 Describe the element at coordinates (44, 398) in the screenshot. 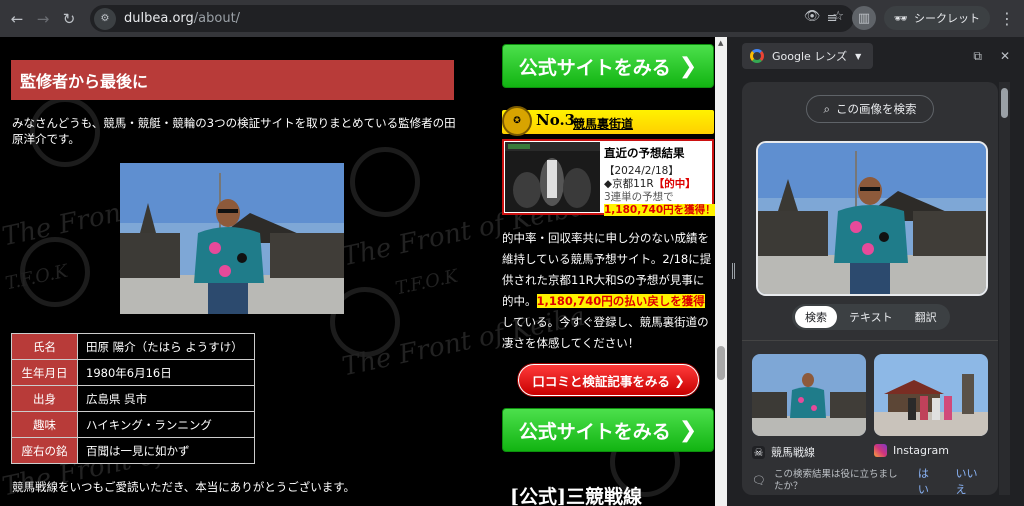

I see `profile-key: 出身` at that location.